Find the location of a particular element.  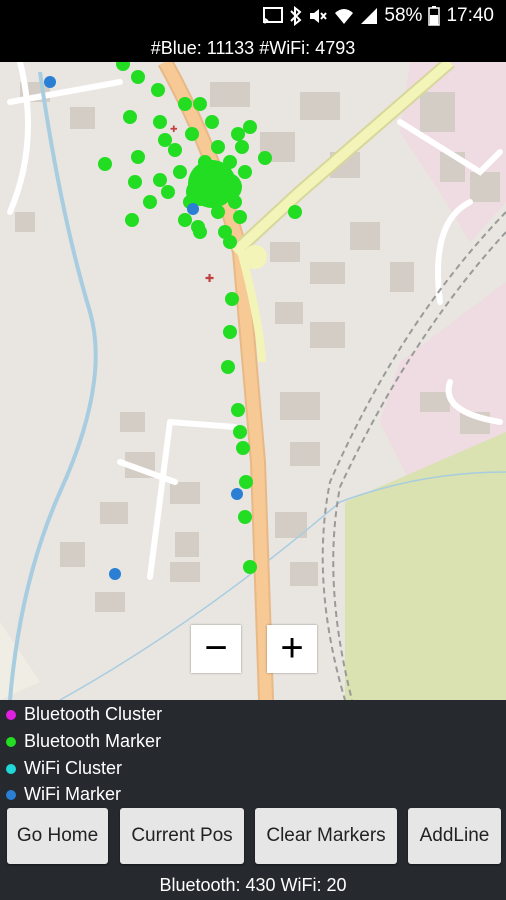

legend-item-bluetooth-marker: Bluetooth Marker is located at coordinates (83, 741).